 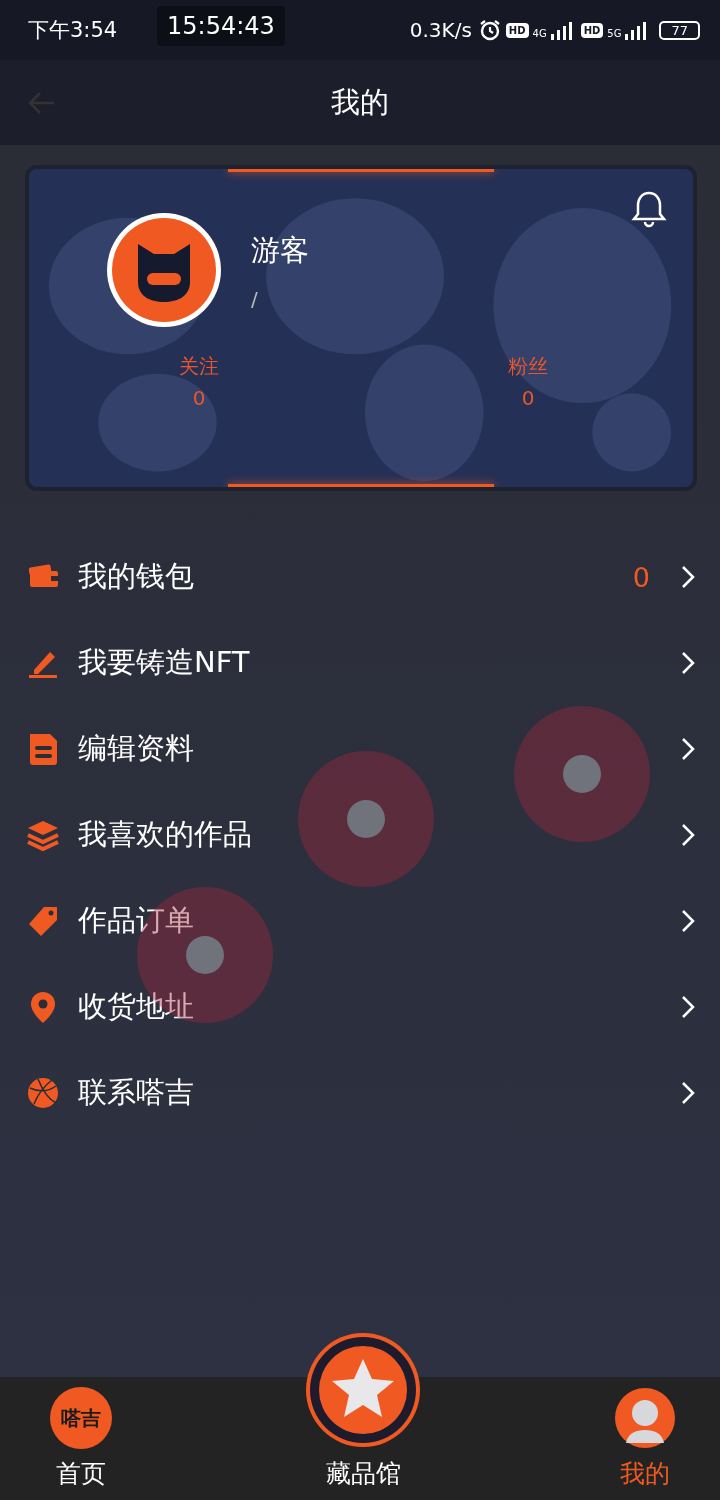 I want to click on menu-label: 我的钱包, so click(x=136, y=576).